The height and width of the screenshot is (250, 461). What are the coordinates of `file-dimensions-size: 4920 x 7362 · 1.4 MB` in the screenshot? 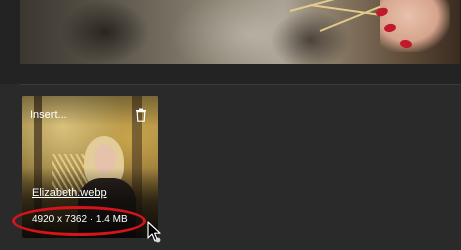 It's located at (80, 219).